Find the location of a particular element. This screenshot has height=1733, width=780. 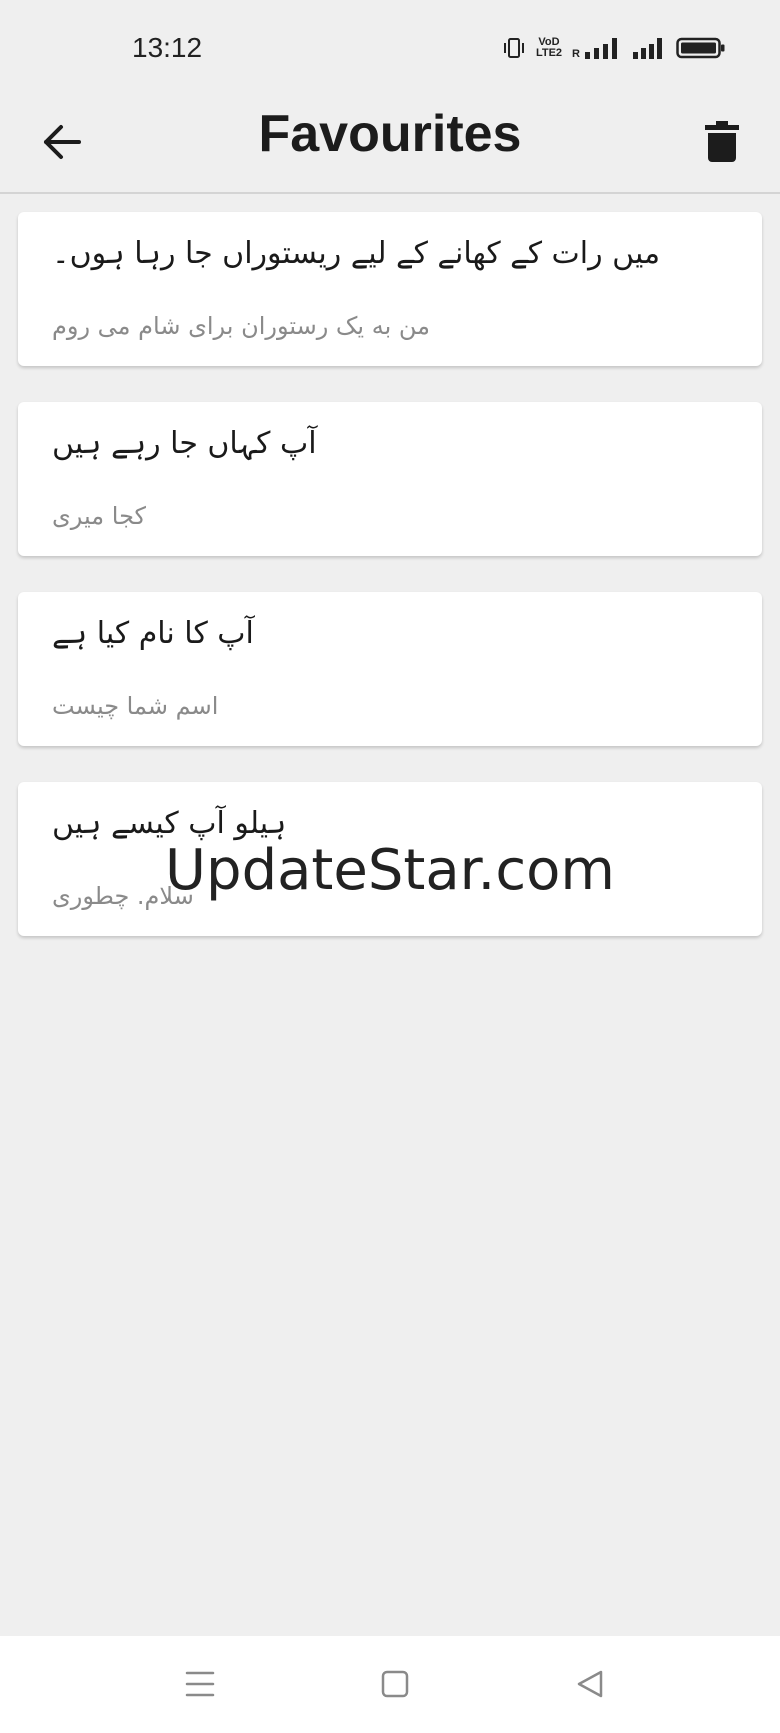

phrase-translation: کجا میری is located at coordinates (99, 516).